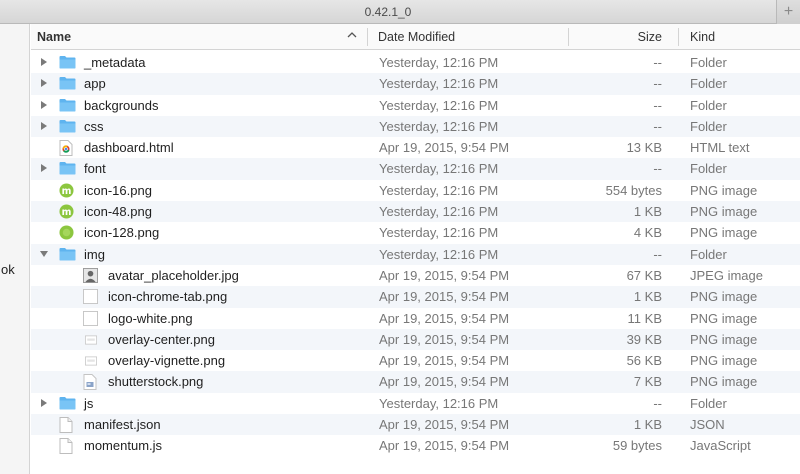  What do you see at coordinates (202, 37) in the screenshot?
I see `column-header-name: Name` at bounding box center [202, 37].